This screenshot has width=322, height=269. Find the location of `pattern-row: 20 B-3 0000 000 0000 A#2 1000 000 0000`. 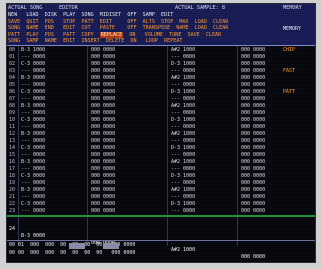

pattern-row: 20 B-3 0000 000 0000 A#2 1000 000 0000 is located at coordinates (161, 190).